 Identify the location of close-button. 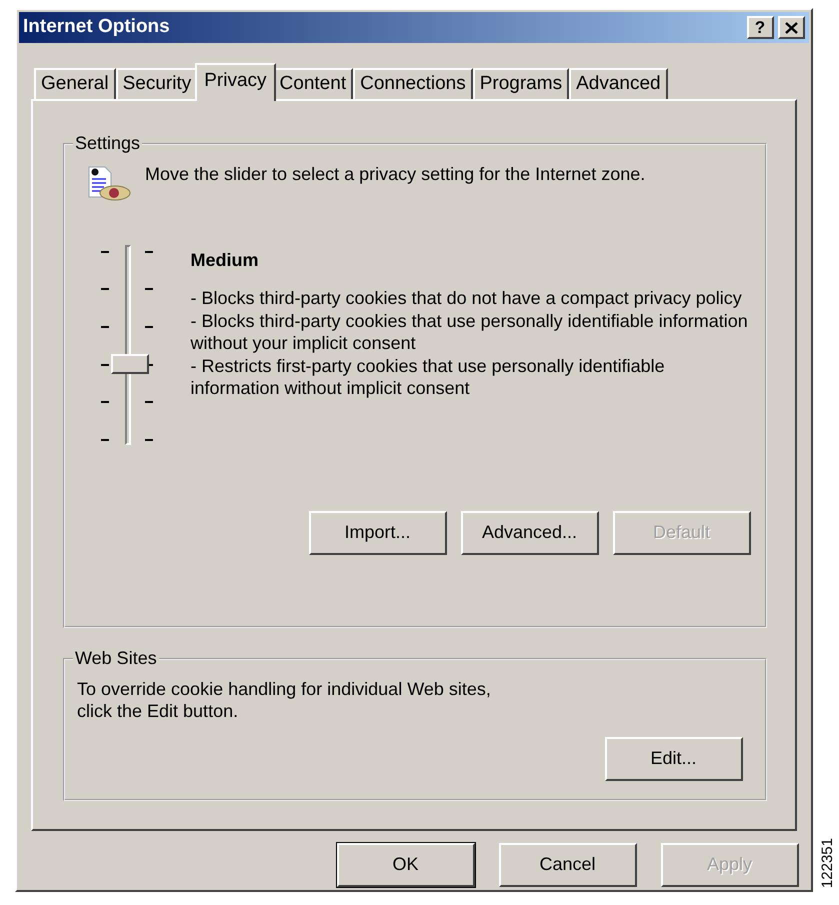
(791, 27).